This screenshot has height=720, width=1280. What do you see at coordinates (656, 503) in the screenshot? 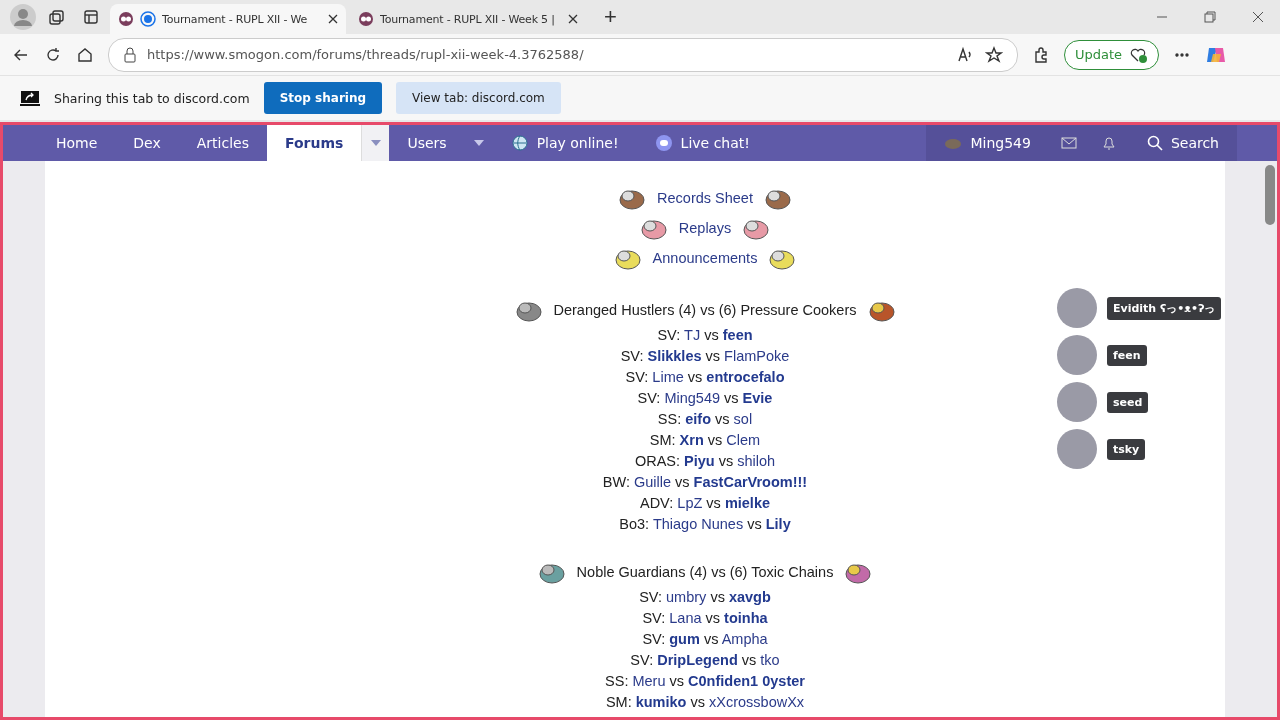
I see `tier-label: ADV:` at bounding box center [656, 503].